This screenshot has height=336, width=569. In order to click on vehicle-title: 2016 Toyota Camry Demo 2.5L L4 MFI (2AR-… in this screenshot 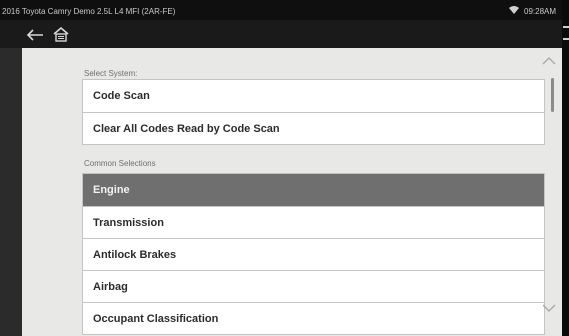, I will do `click(89, 11)`.